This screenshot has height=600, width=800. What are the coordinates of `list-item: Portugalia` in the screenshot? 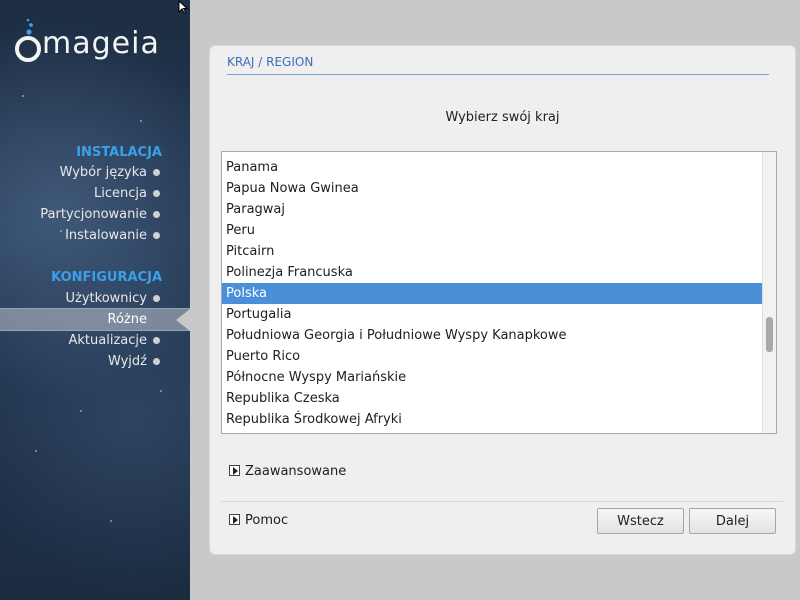 It's located at (492, 314).